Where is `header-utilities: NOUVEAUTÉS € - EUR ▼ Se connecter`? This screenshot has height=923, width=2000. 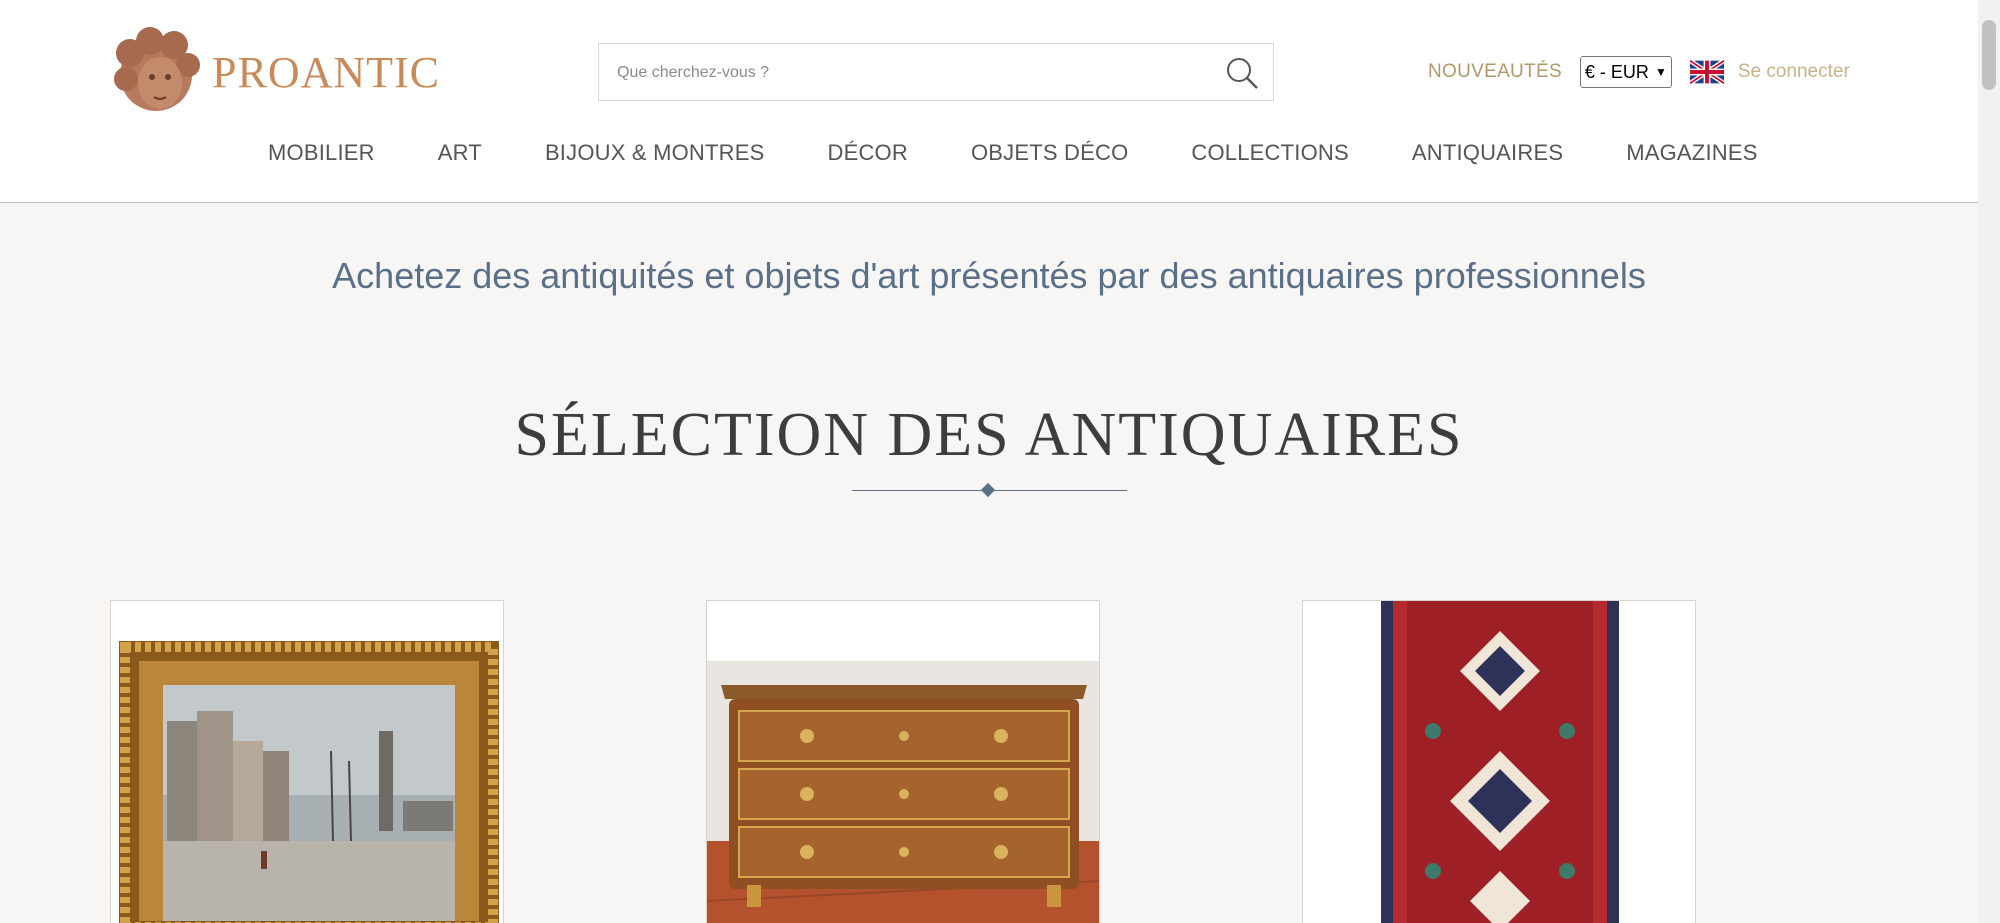
header-utilities: NOUVEAUTÉS € - EUR ▼ Se connecter is located at coordinates (1639, 72).